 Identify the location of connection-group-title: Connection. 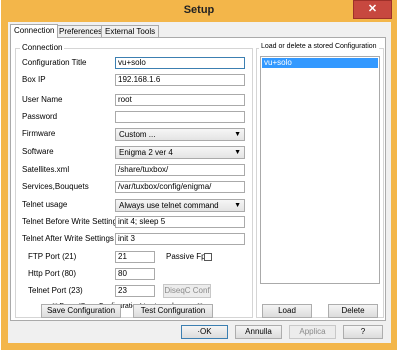
(42, 47).